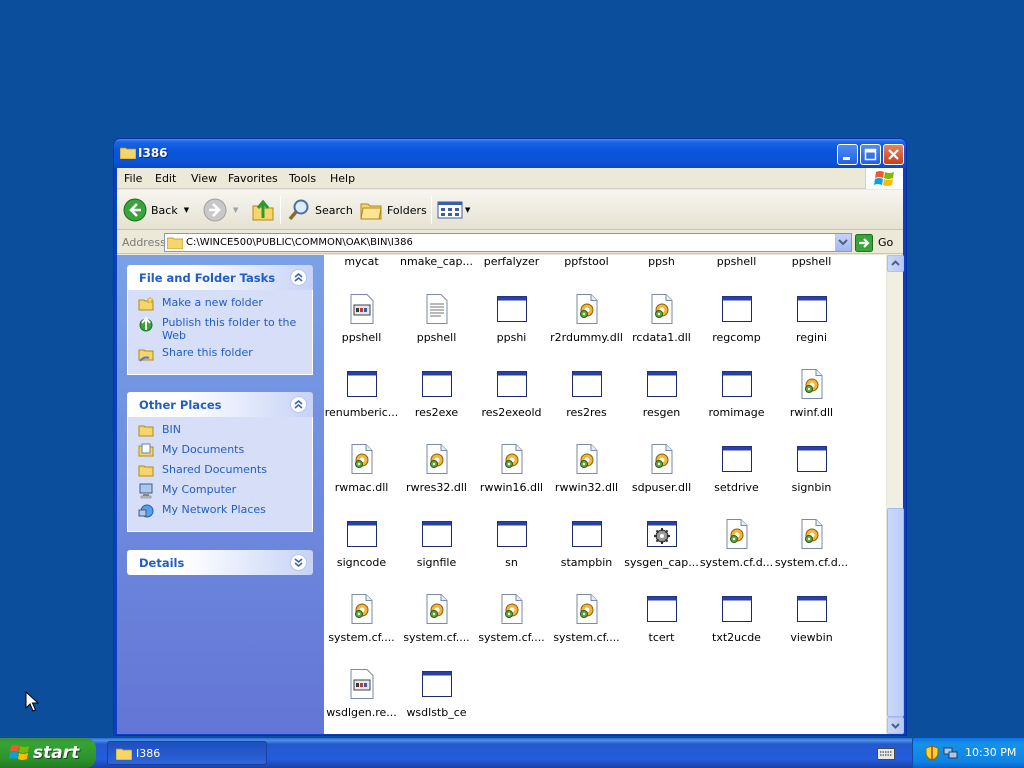  What do you see at coordinates (156, 210) in the screenshot?
I see `back-button: Back ▼` at bounding box center [156, 210].